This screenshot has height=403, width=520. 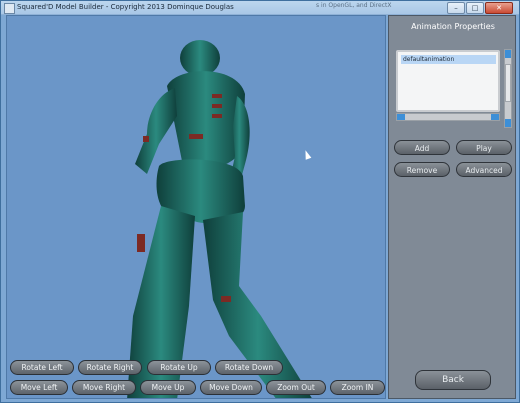 I want to click on play-button: Play, so click(x=484, y=147).